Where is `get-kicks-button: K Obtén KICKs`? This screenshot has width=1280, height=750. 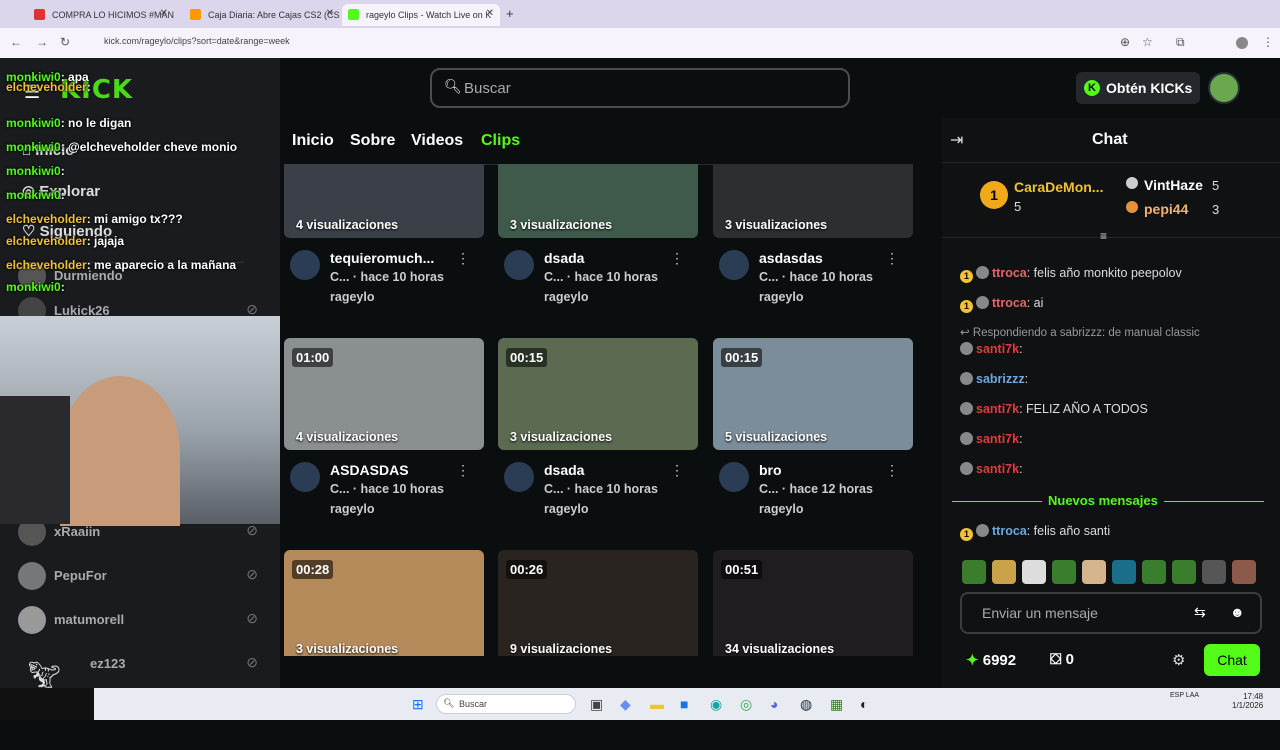 get-kicks-button: K Obtén KICKs is located at coordinates (1138, 88).